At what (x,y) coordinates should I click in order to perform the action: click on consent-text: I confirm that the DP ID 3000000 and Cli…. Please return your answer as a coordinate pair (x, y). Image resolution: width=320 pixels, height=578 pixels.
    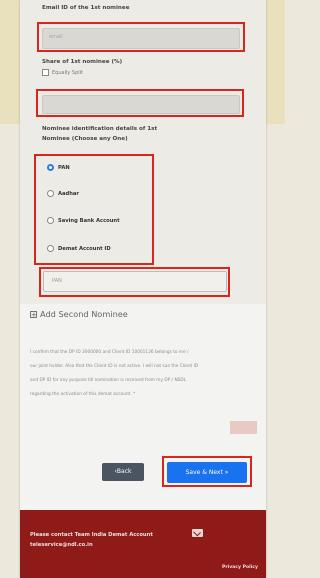
    Looking at the image, I should click on (144, 374).